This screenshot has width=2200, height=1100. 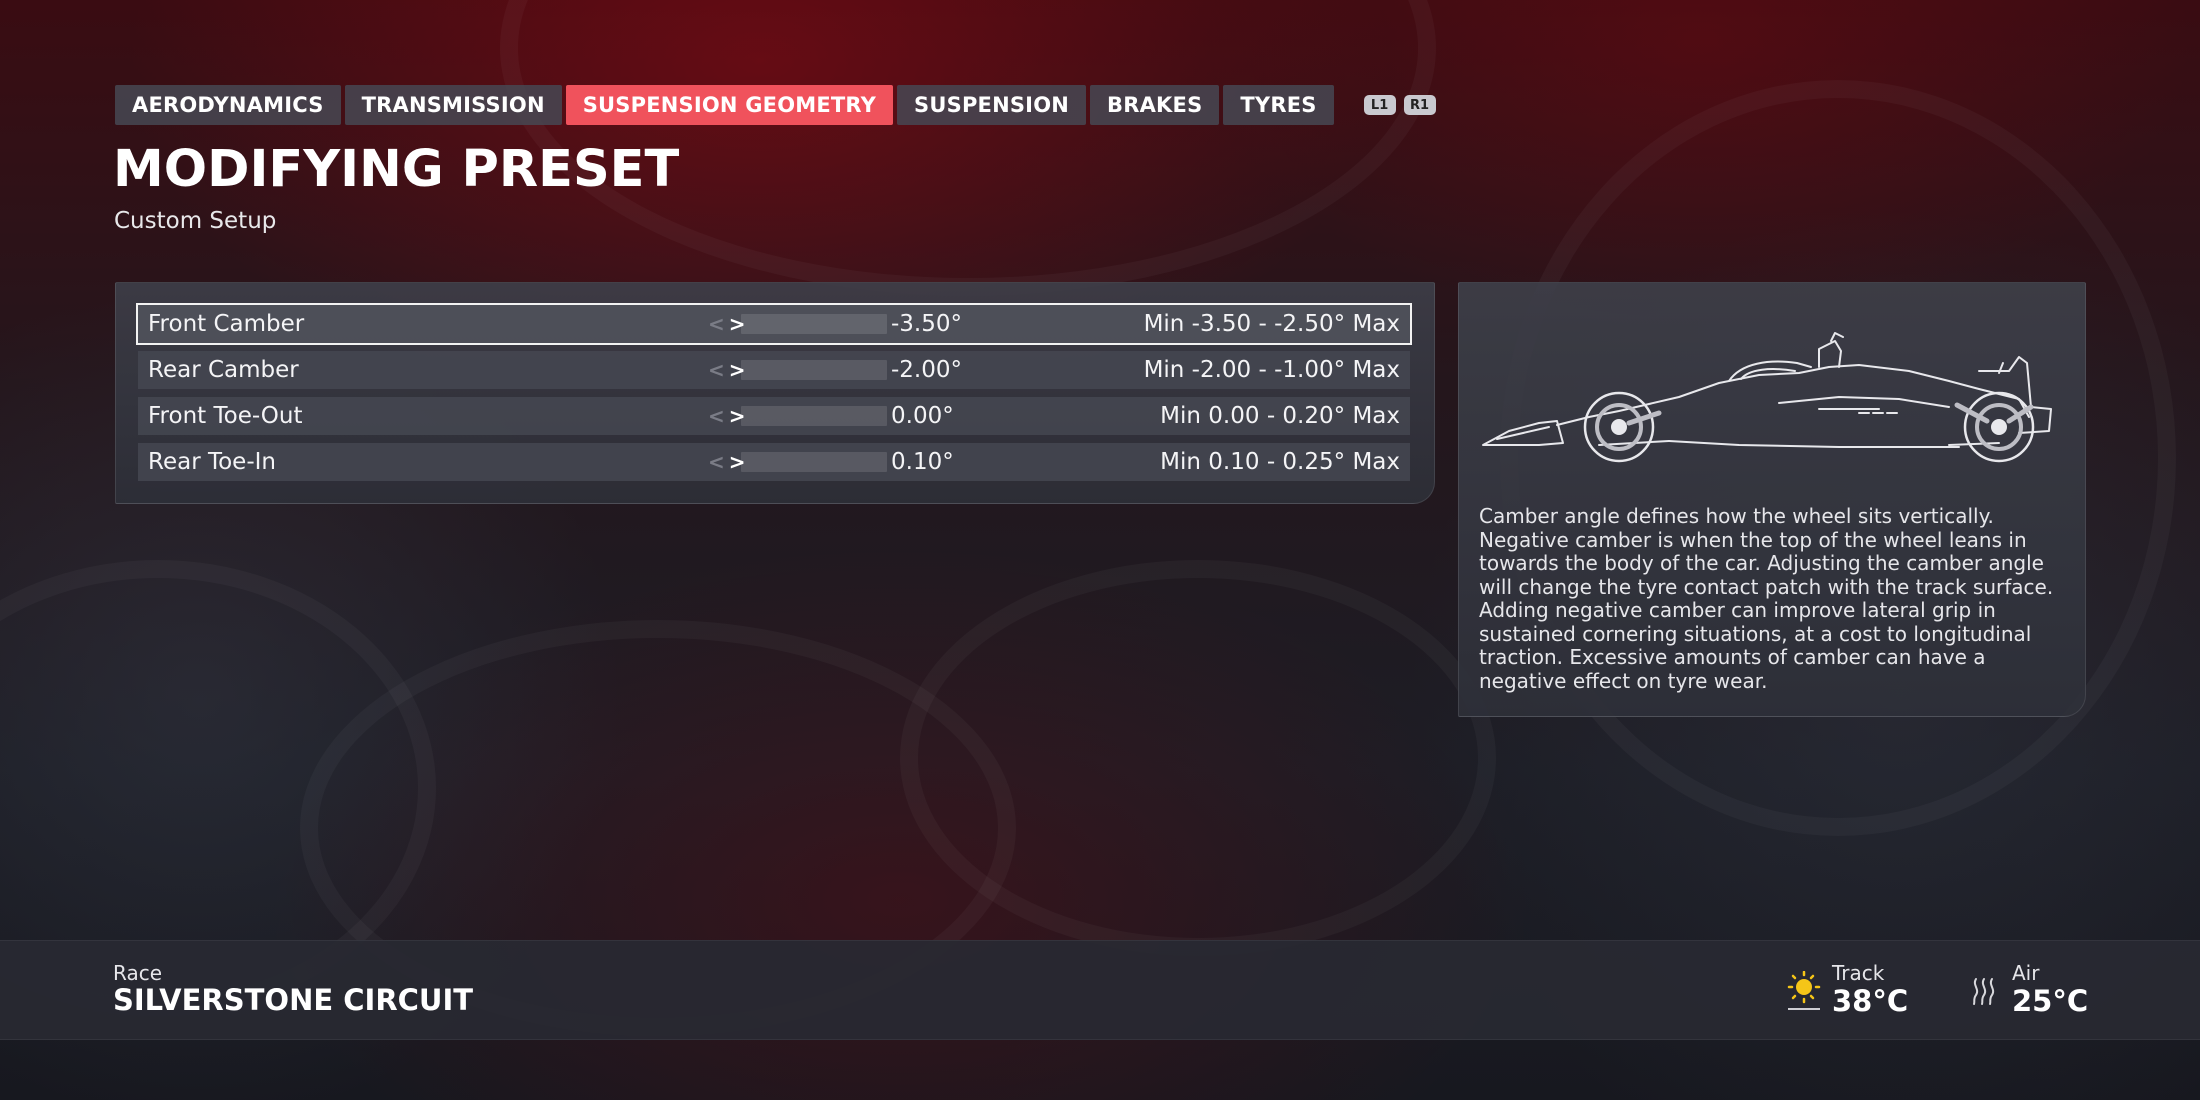 I want to click on air-value: 25°C, so click(x=2050, y=1001).